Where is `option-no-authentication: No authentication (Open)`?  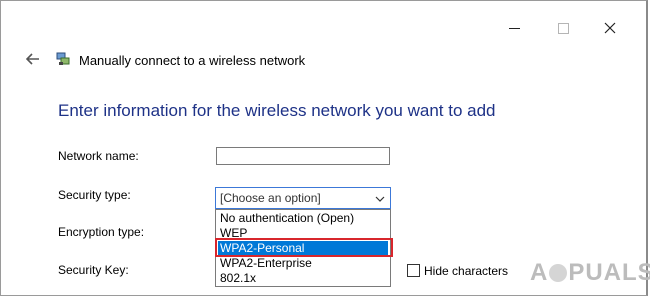
option-no-authentication: No authentication (Open) is located at coordinates (303, 218).